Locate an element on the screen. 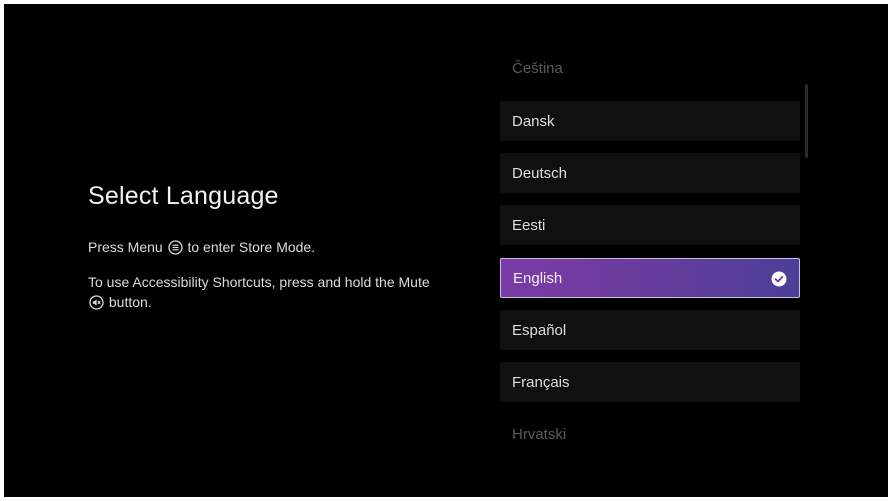  store-mode-hint-start: Press Menu is located at coordinates (125, 247).